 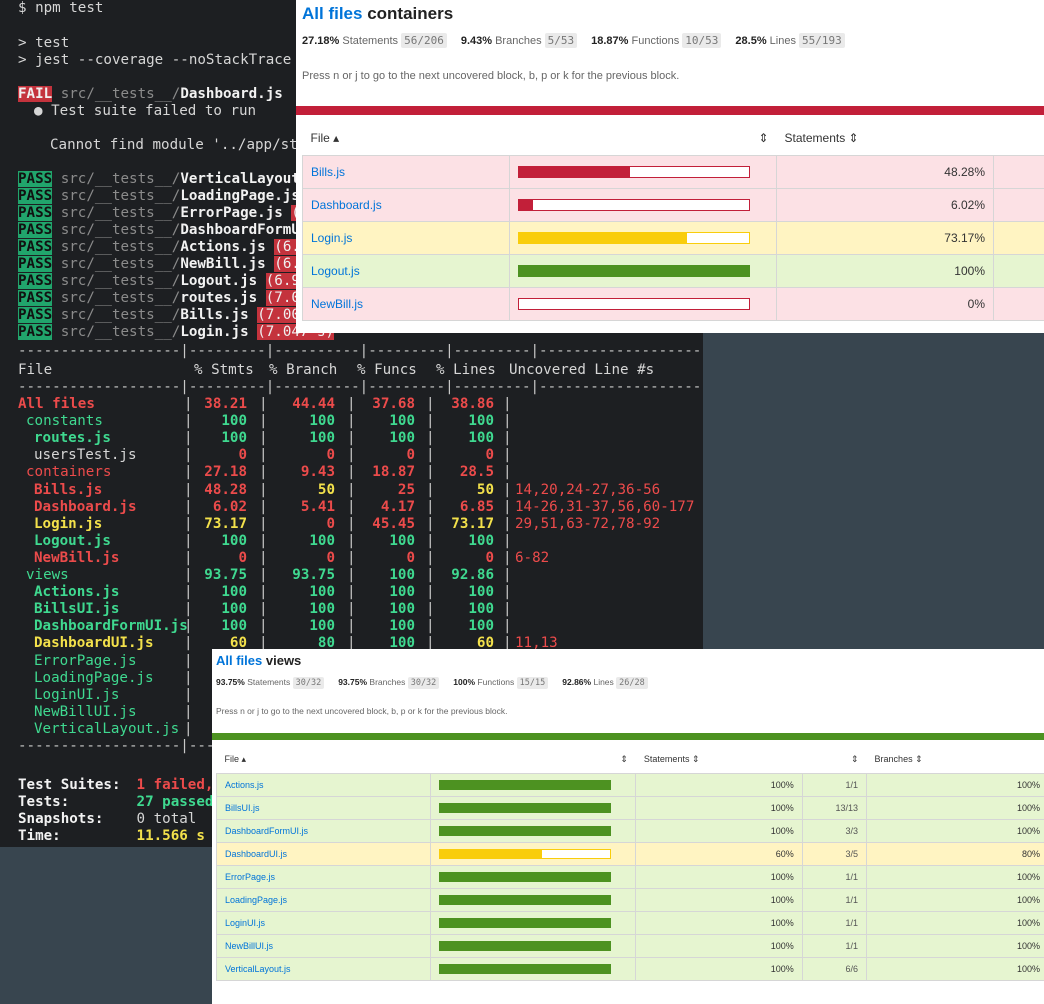 I want to click on coverage-row-name: Actions.js, so click(x=77, y=592).